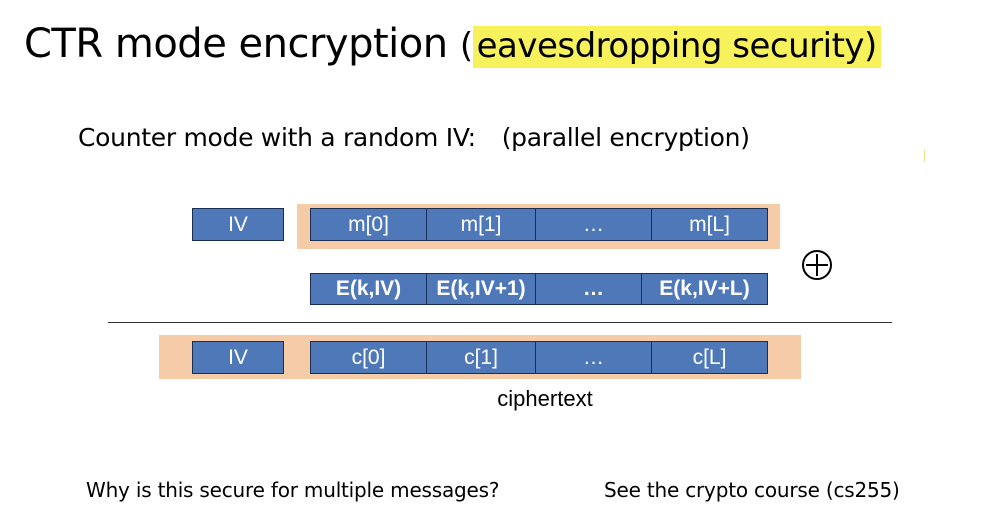 This screenshot has height=523, width=982. What do you see at coordinates (924, 156) in the screenshot?
I see `decorative-tick` at bounding box center [924, 156].